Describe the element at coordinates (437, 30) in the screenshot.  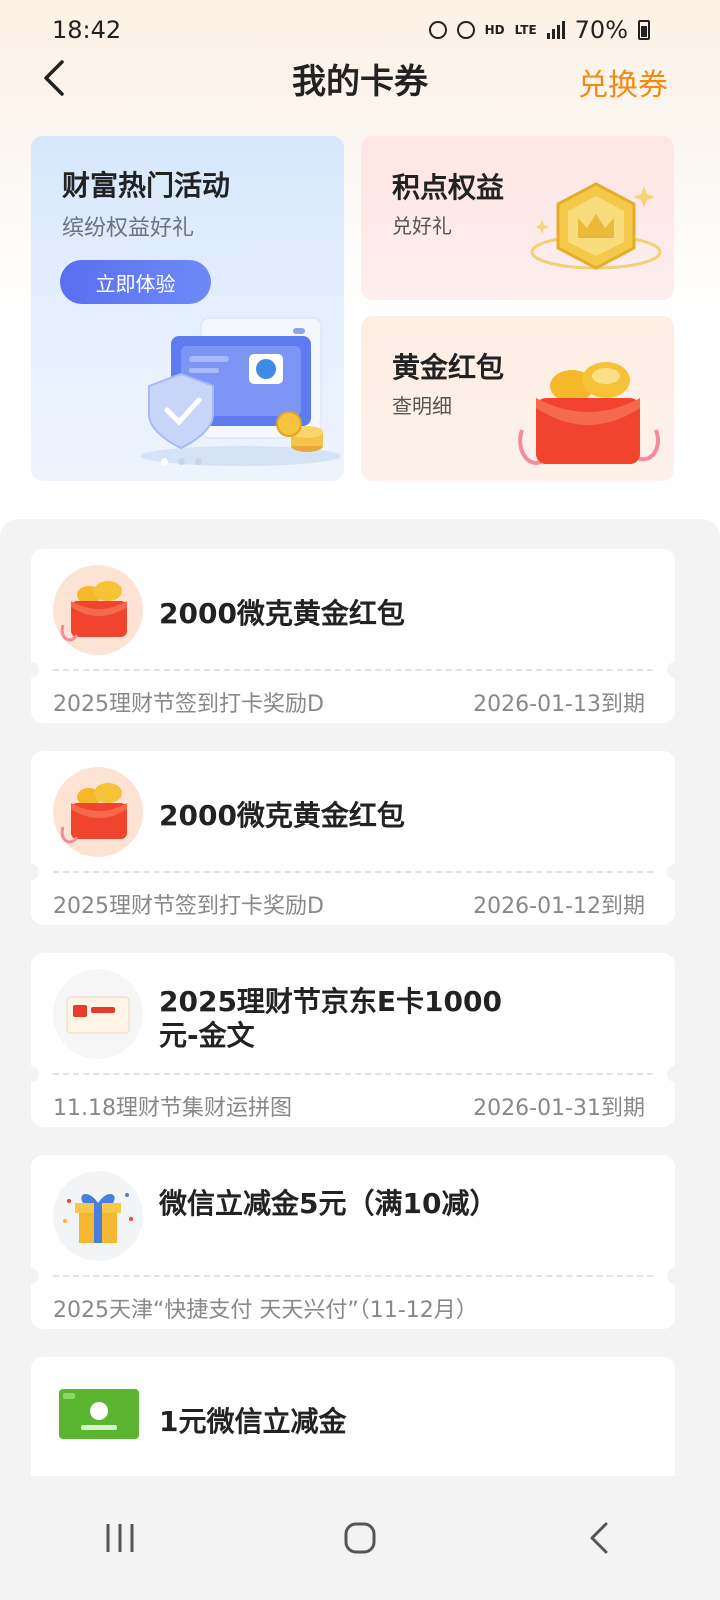
I see `recycle-icon` at that location.